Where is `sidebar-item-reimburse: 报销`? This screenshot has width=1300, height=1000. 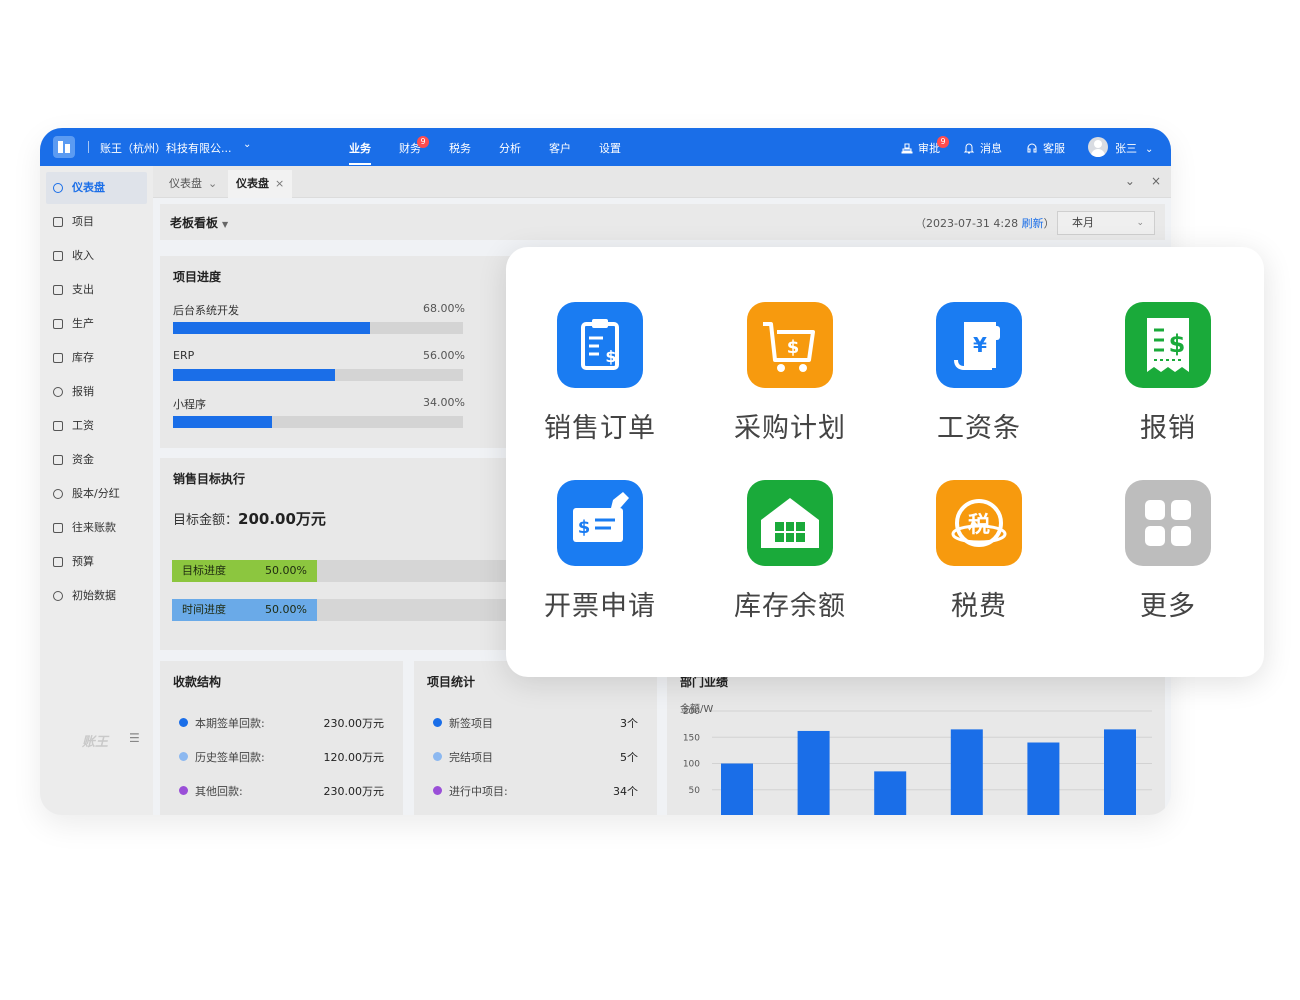 sidebar-item-reimburse: 报销 is located at coordinates (96, 392).